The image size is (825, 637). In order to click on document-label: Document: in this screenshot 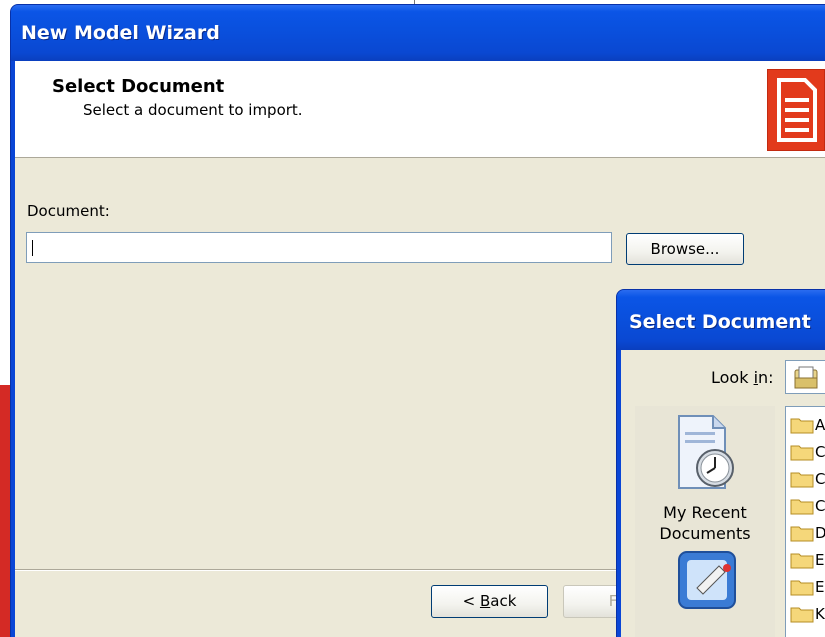, I will do `click(68, 211)`.